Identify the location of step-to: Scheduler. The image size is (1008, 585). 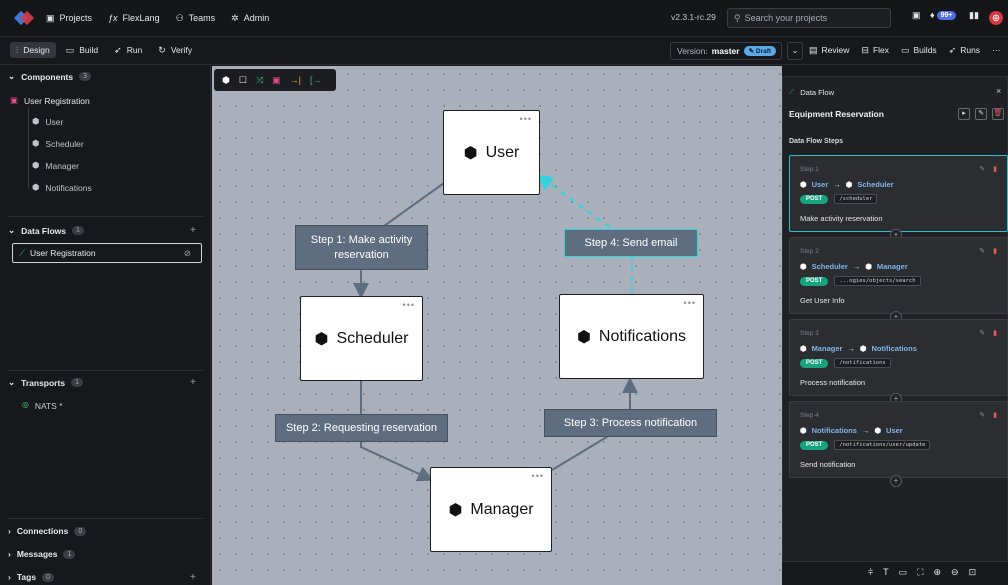
(875, 184).